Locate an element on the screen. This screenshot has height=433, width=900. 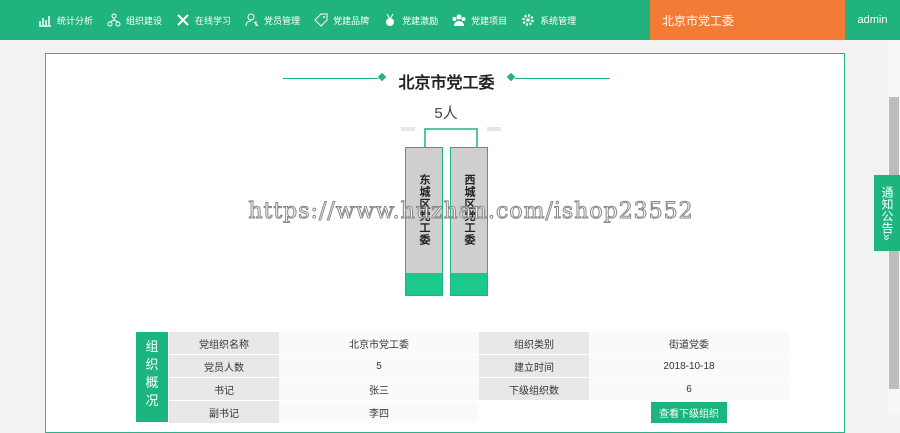
field-value: 2018-10-18 is located at coordinates (689, 366).